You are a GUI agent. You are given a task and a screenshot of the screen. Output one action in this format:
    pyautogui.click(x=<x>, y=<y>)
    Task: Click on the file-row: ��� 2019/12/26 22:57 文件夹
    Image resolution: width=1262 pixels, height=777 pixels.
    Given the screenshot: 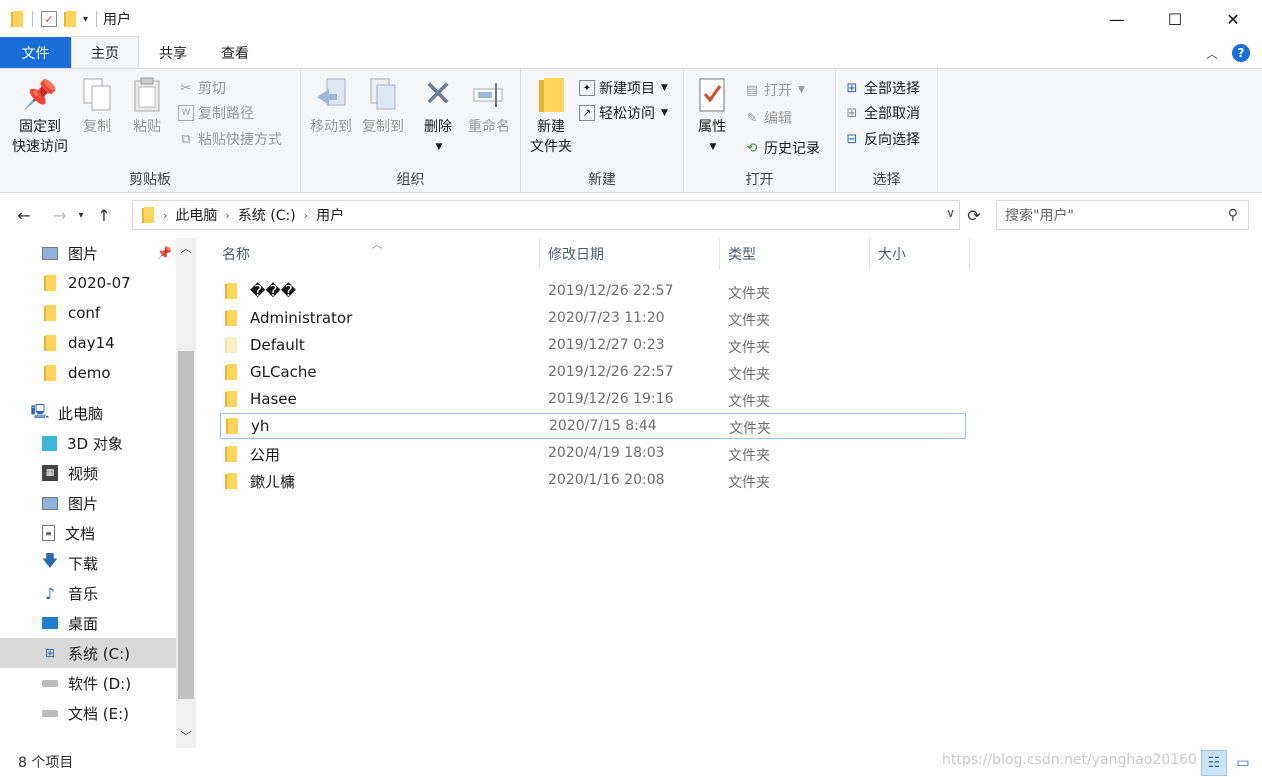 What is the action you would take?
    pyautogui.click(x=593, y=292)
    